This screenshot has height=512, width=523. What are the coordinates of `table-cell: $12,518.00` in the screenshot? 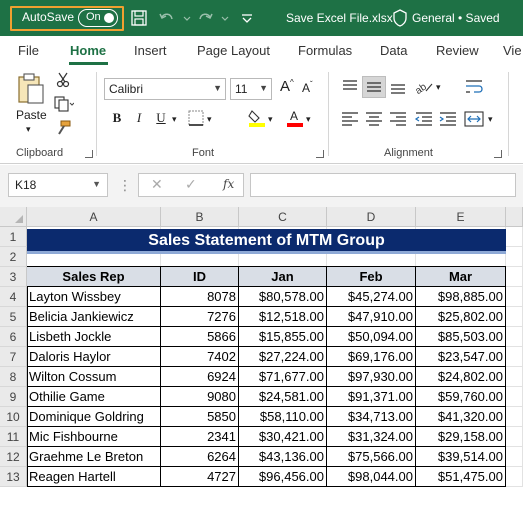 It's located at (283, 317).